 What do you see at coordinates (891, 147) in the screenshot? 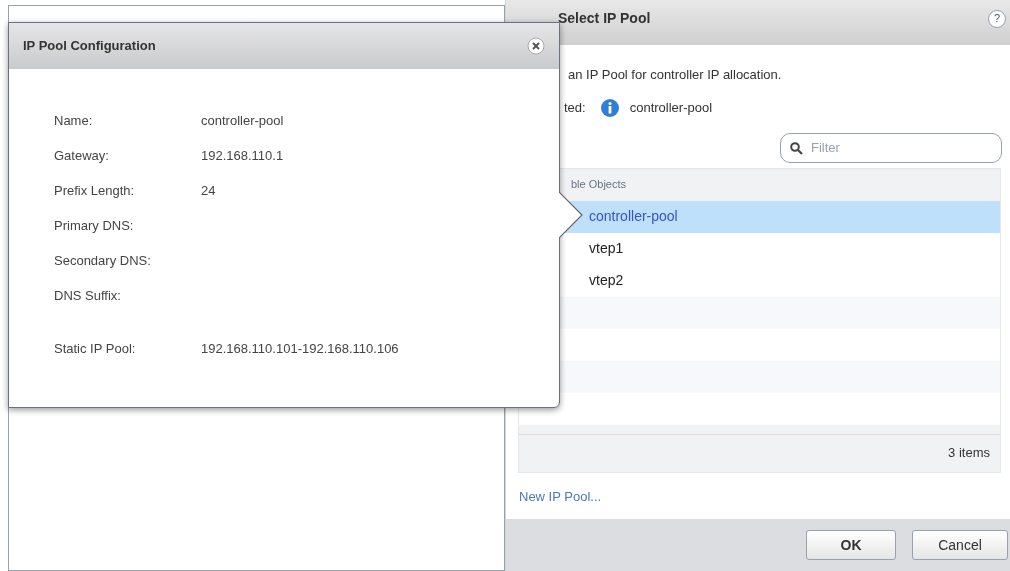
I see `filter-field: Filter` at bounding box center [891, 147].